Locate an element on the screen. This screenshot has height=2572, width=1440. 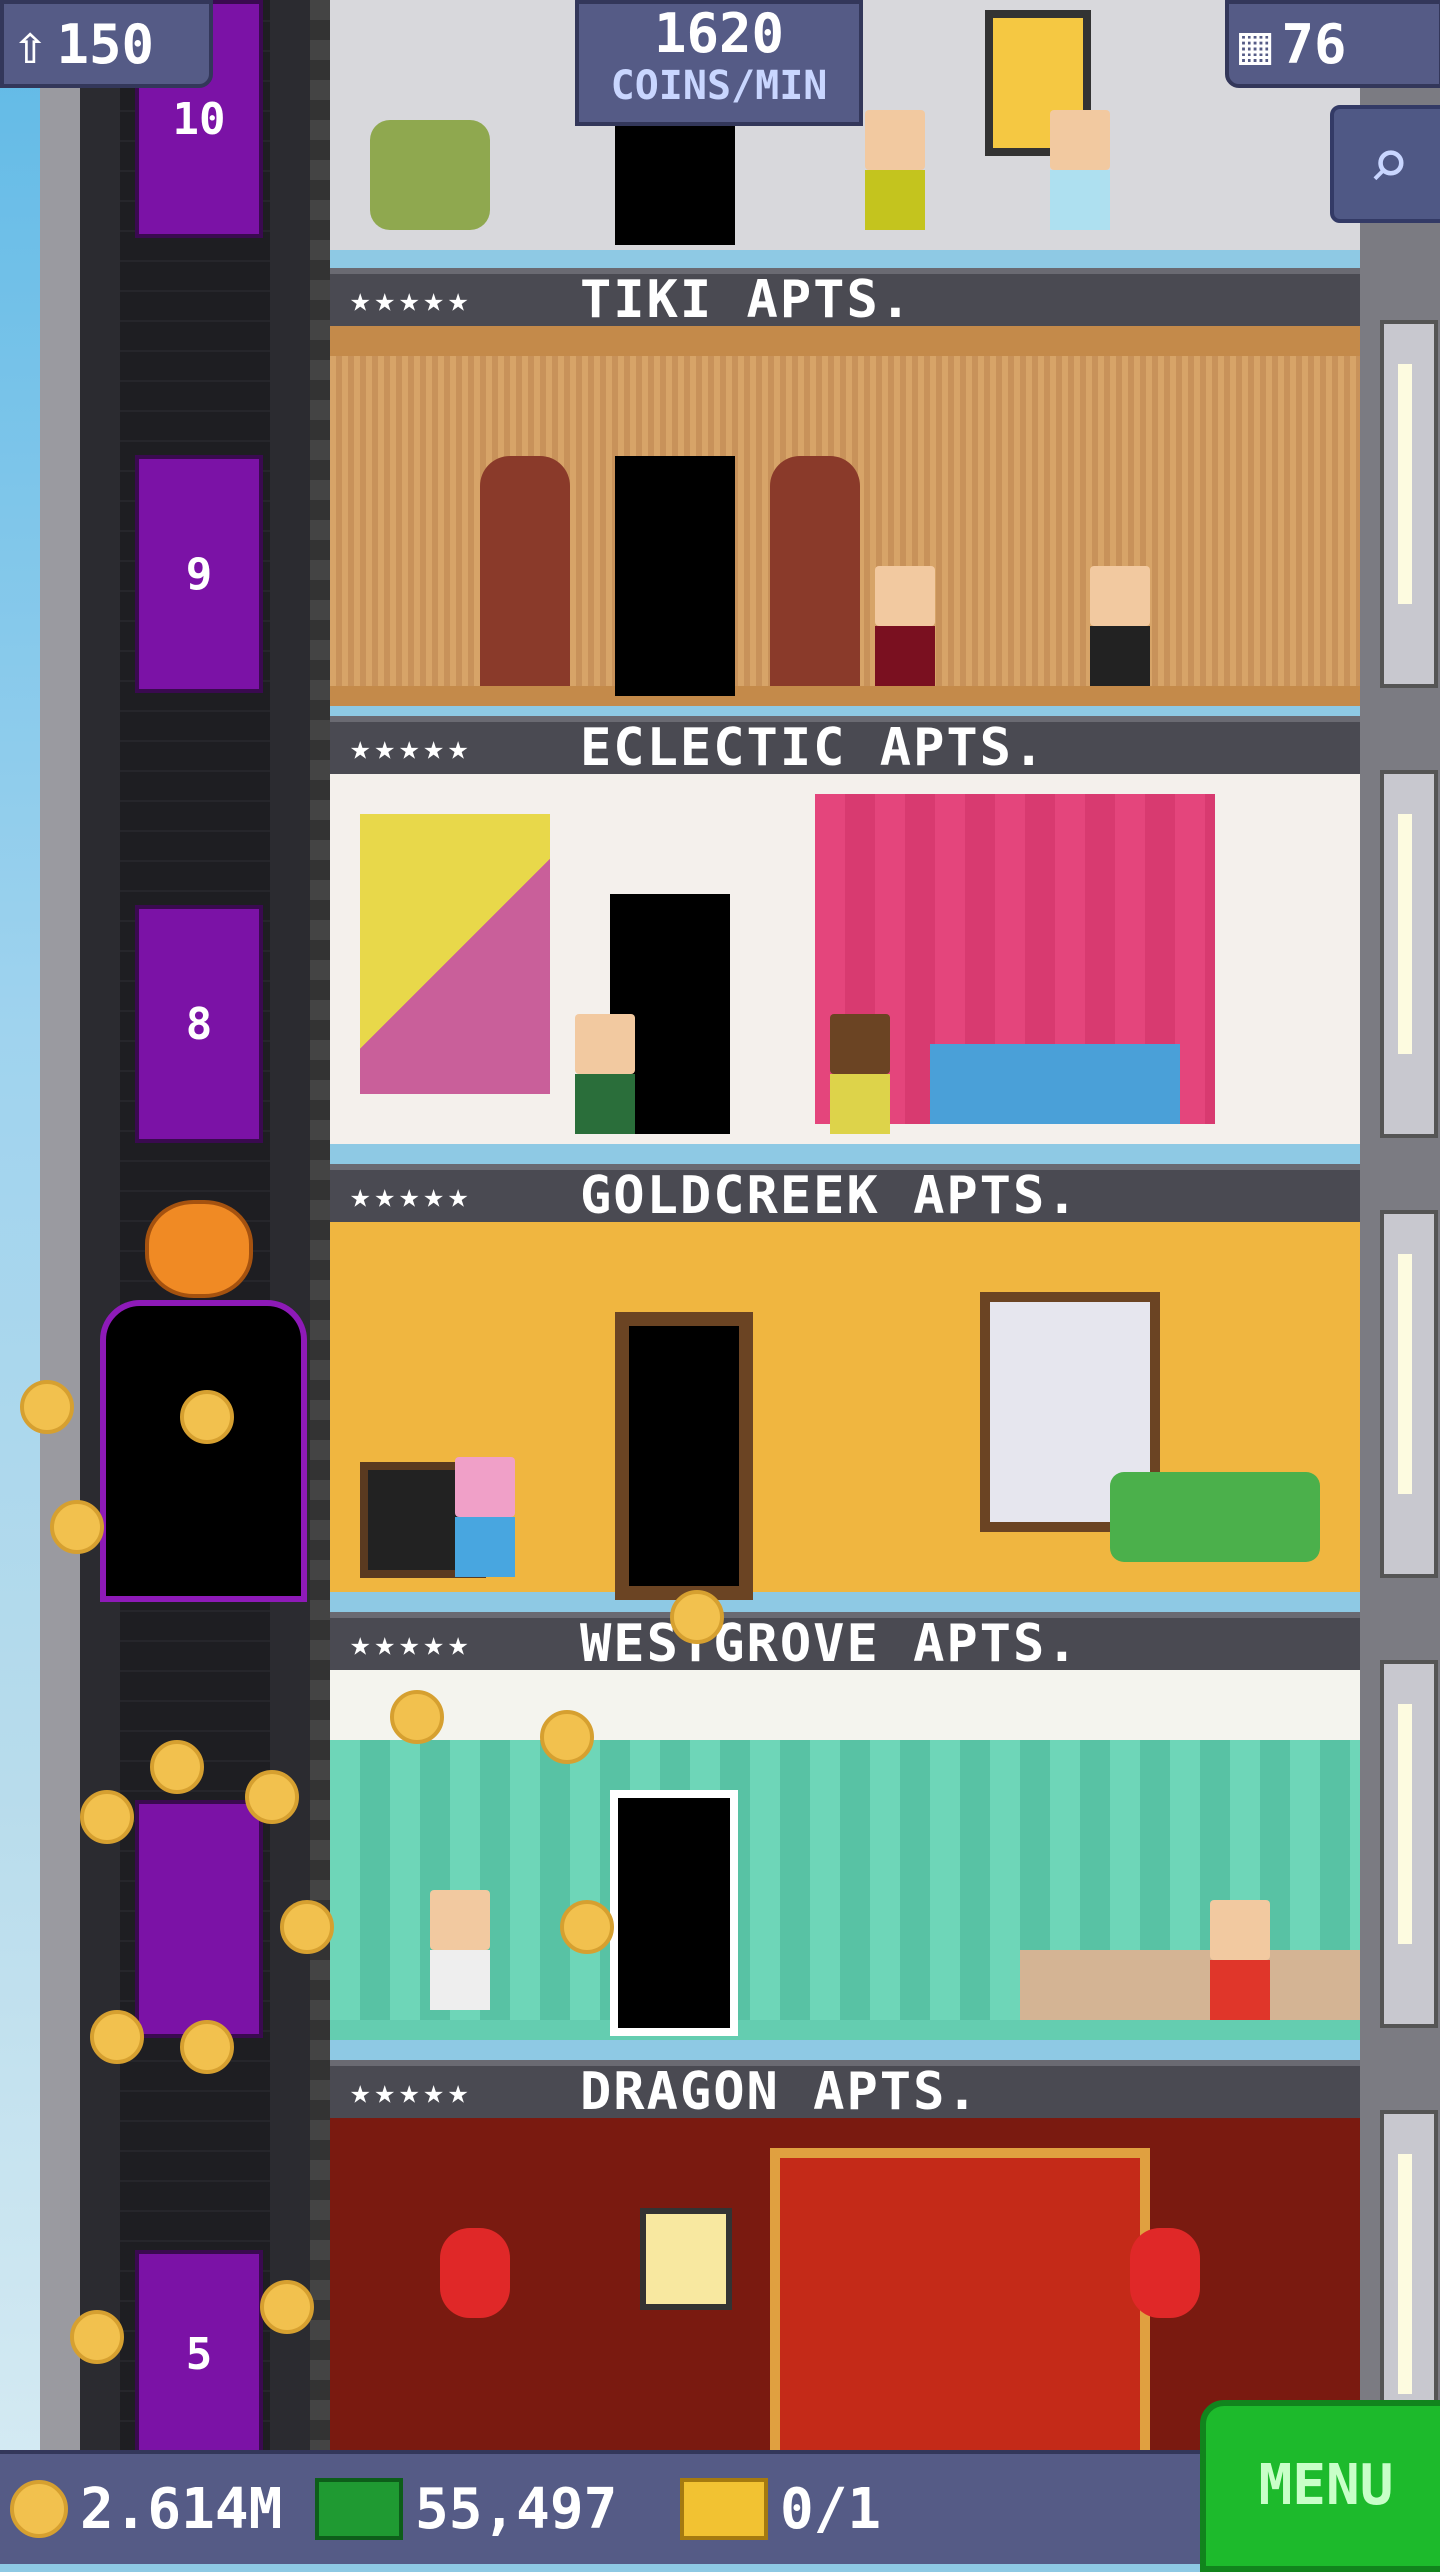
magnifier-icon: ⌕ is located at coordinates (1389, 164).